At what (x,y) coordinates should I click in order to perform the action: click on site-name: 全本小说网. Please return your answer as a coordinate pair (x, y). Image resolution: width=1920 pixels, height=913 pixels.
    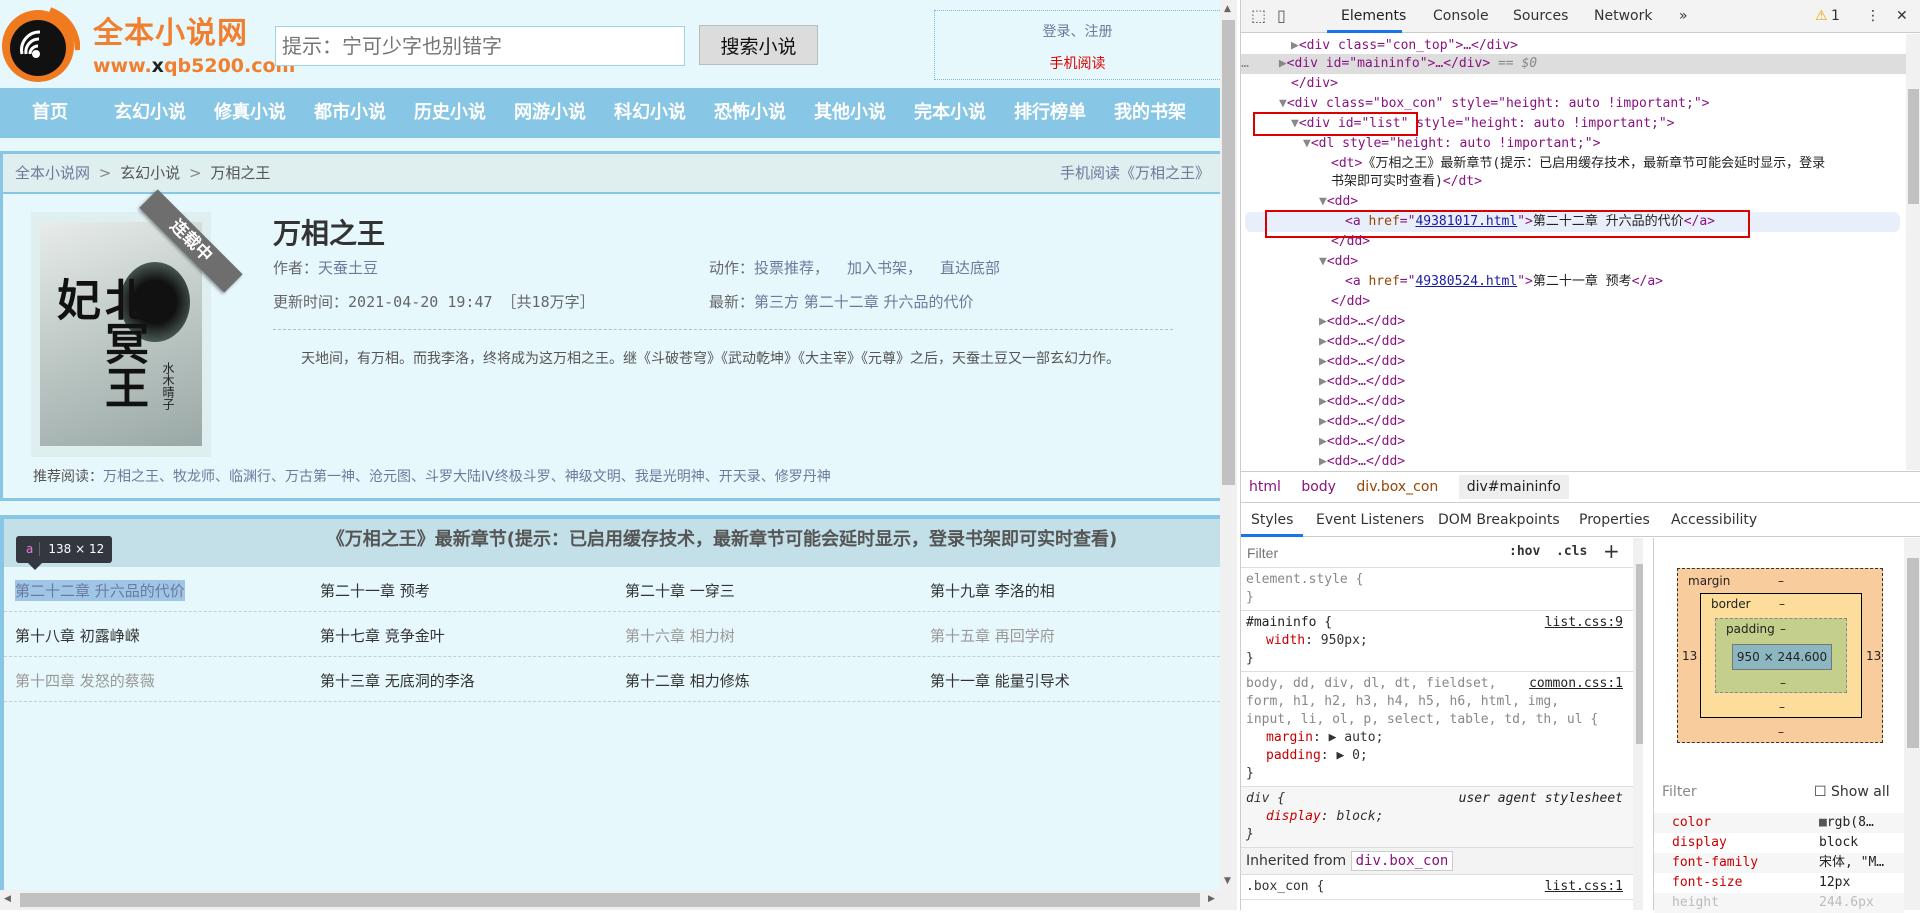
    Looking at the image, I should click on (170, 30).